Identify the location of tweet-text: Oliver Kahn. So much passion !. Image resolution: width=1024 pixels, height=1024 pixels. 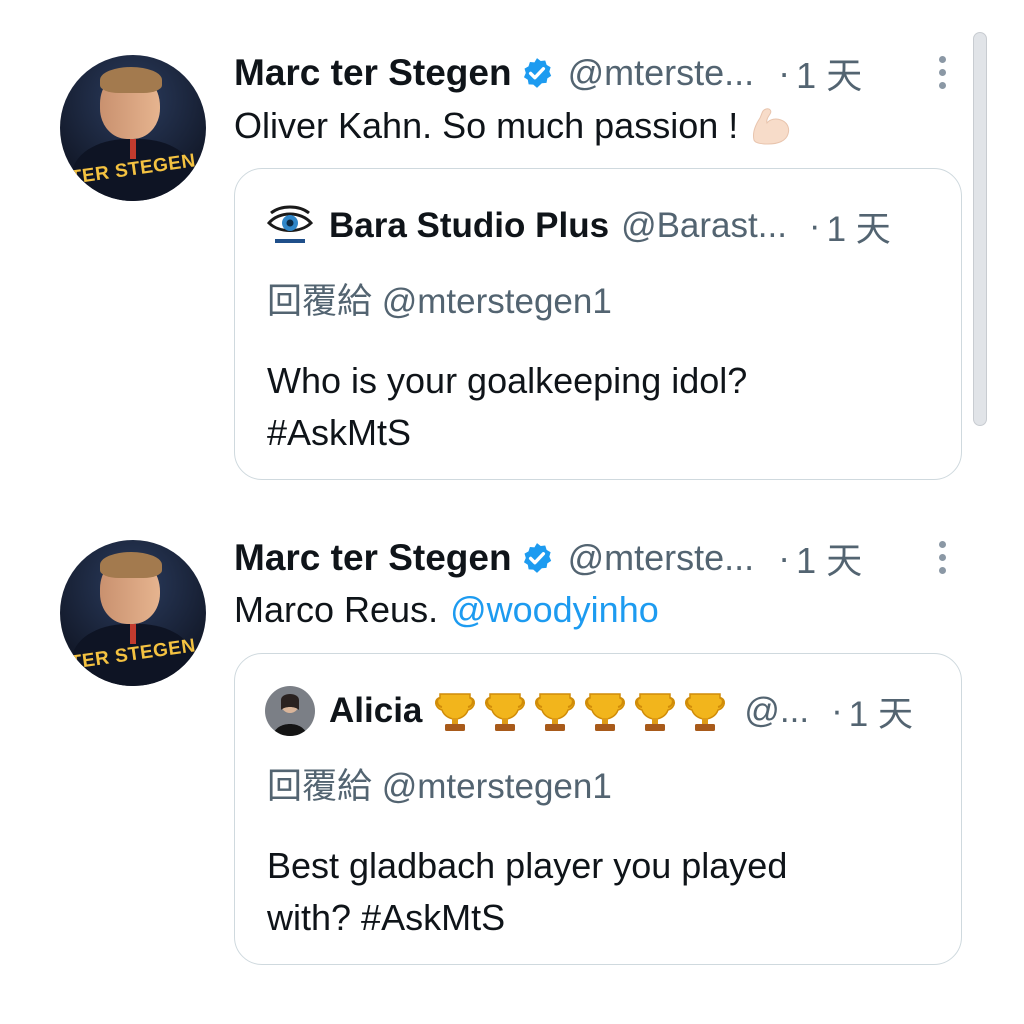
(513, 126).